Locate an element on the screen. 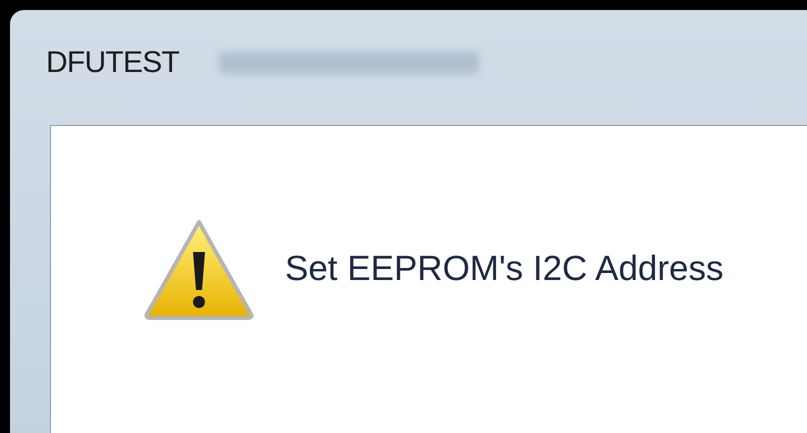 The image size is (807, 433). window-title: DFUTEST is located at coordinates (113, 63).